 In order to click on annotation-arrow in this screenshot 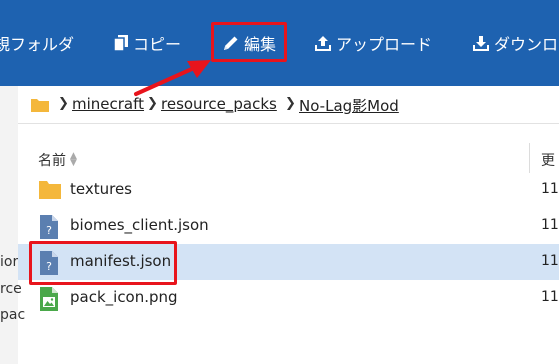, I will do `click(172, 78)`.